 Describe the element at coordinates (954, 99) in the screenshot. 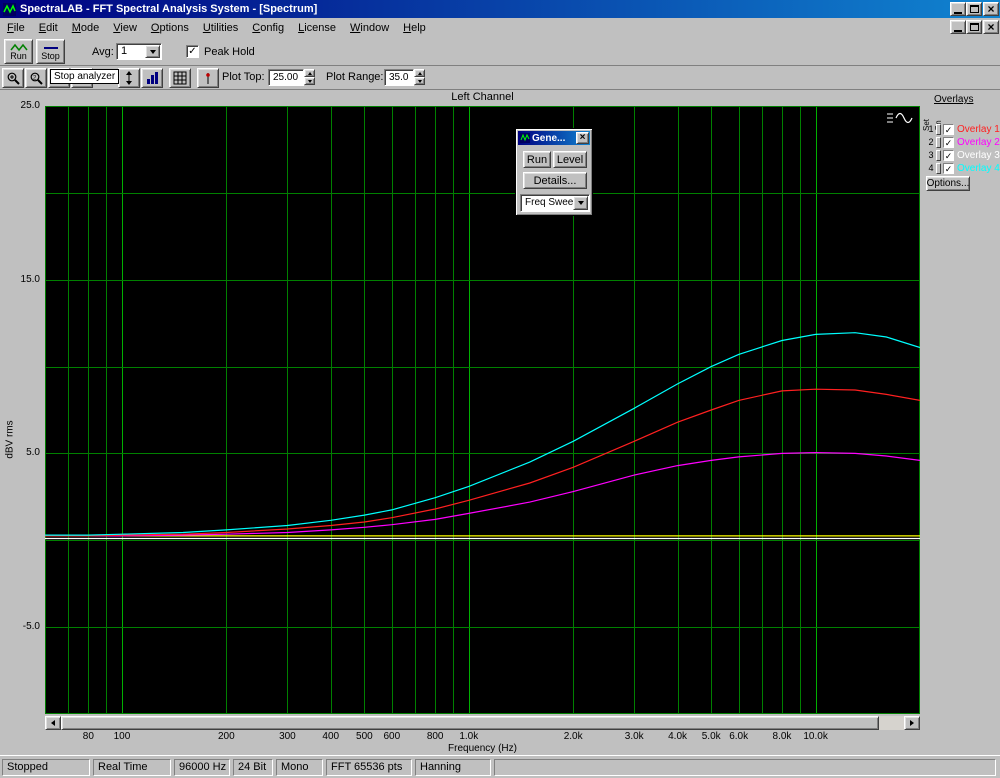

I see `overlays-title: Overlays` at that location.